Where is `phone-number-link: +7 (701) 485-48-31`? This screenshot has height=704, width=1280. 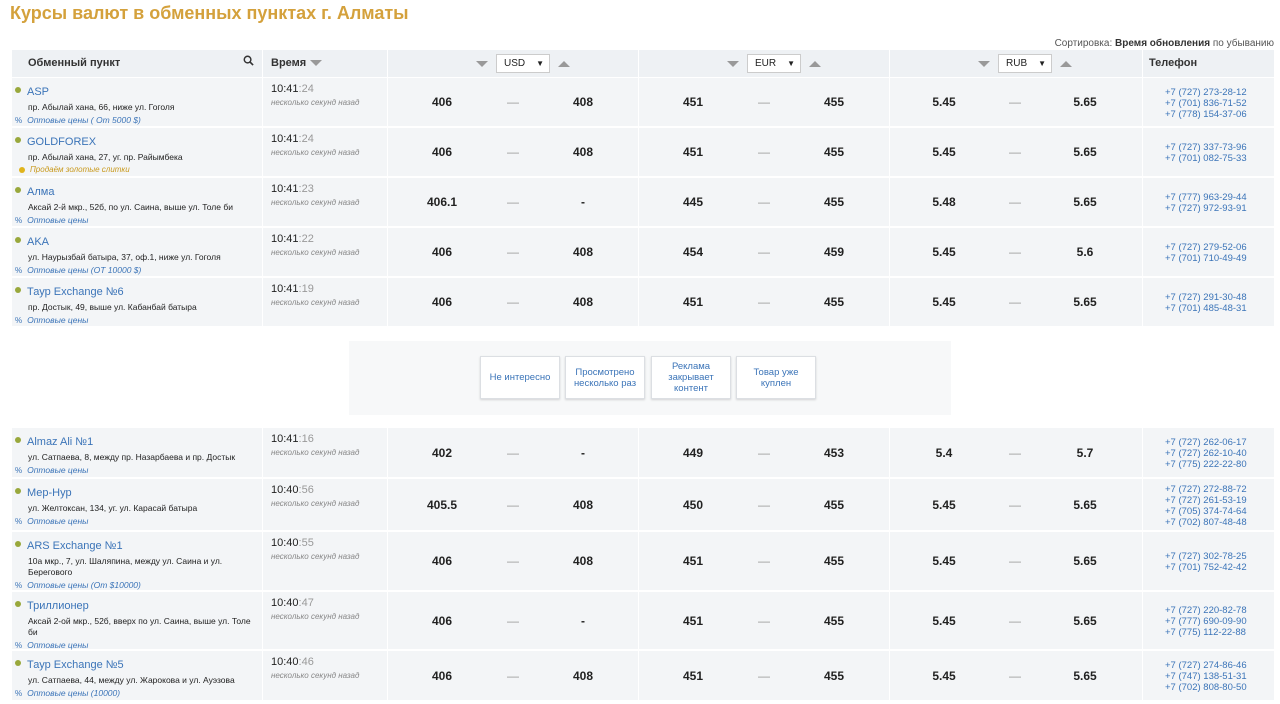
phone-number-link: +7 (701) 485-48-31 is located at coordinates (1219, 308).